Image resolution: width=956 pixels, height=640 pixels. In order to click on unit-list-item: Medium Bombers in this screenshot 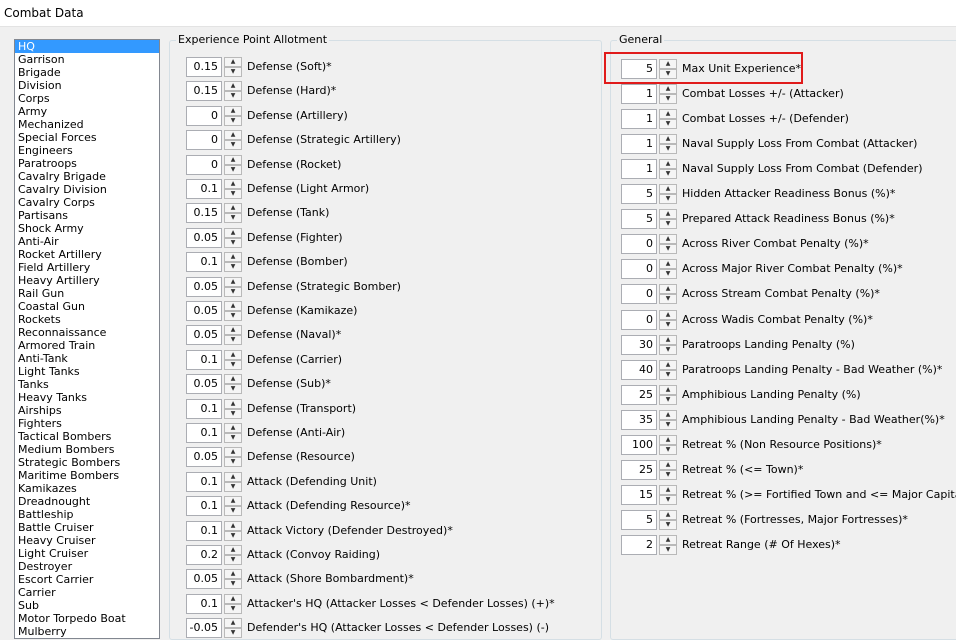, I will do `click(87, 449)`.